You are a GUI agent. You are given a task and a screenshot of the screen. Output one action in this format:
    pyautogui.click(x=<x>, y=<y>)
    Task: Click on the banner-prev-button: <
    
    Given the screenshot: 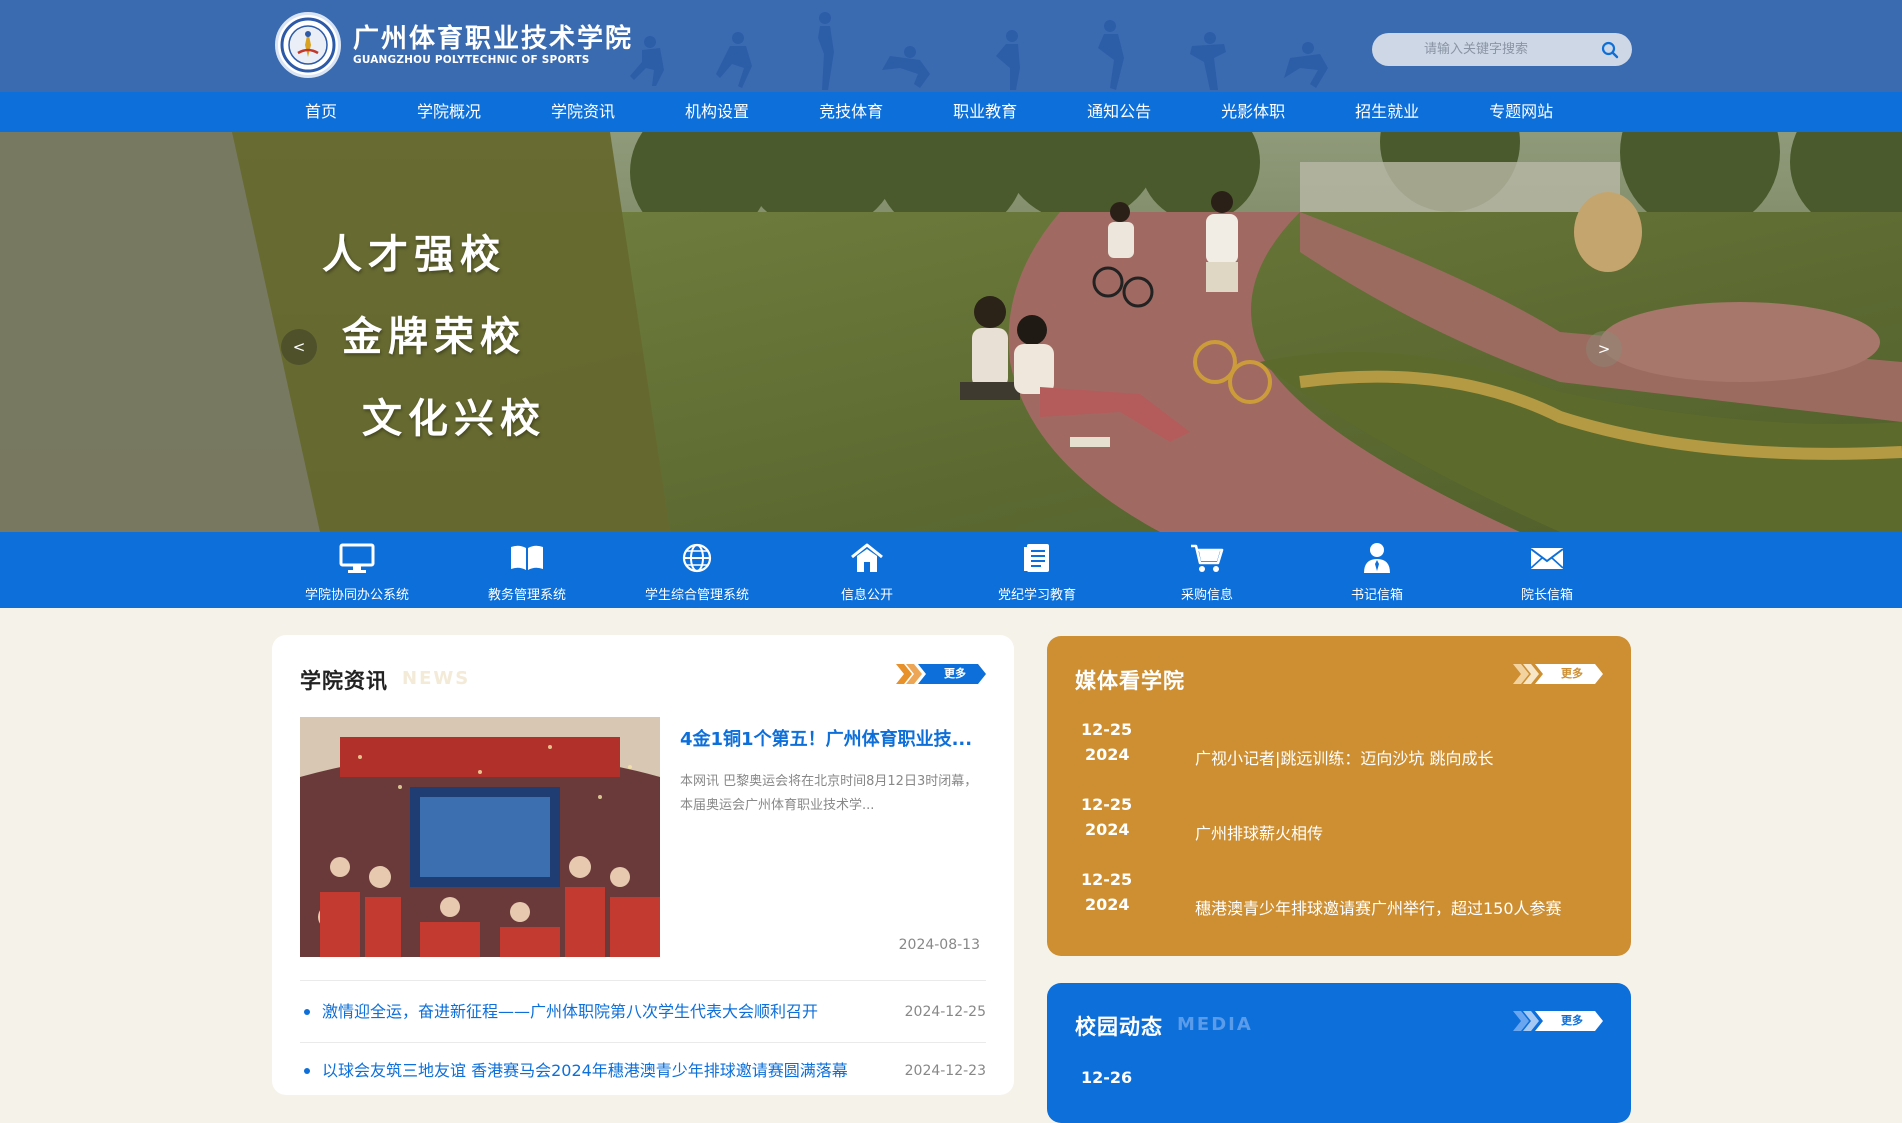 What is the action you would take?
    pyautogui.click(x=299, y=347)
    